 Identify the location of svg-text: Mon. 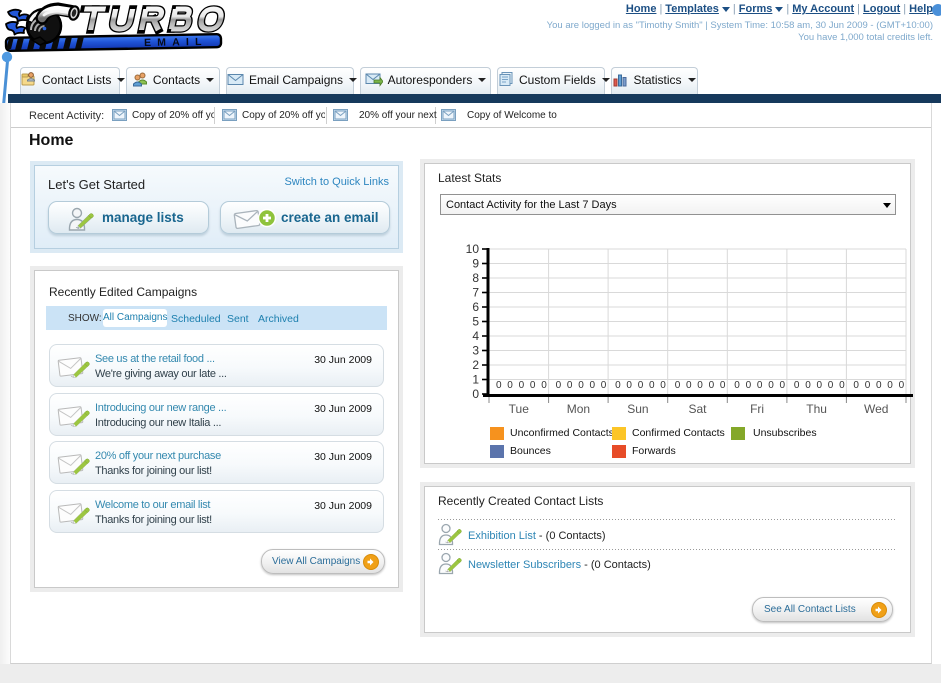
(578, 409).